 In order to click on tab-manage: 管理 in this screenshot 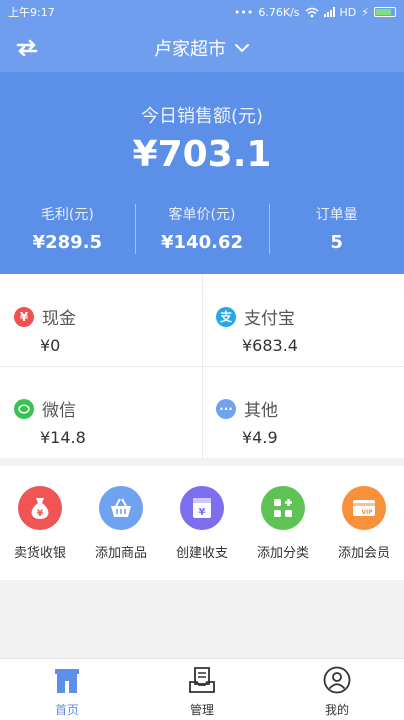, I will do `click(202, 691)`.